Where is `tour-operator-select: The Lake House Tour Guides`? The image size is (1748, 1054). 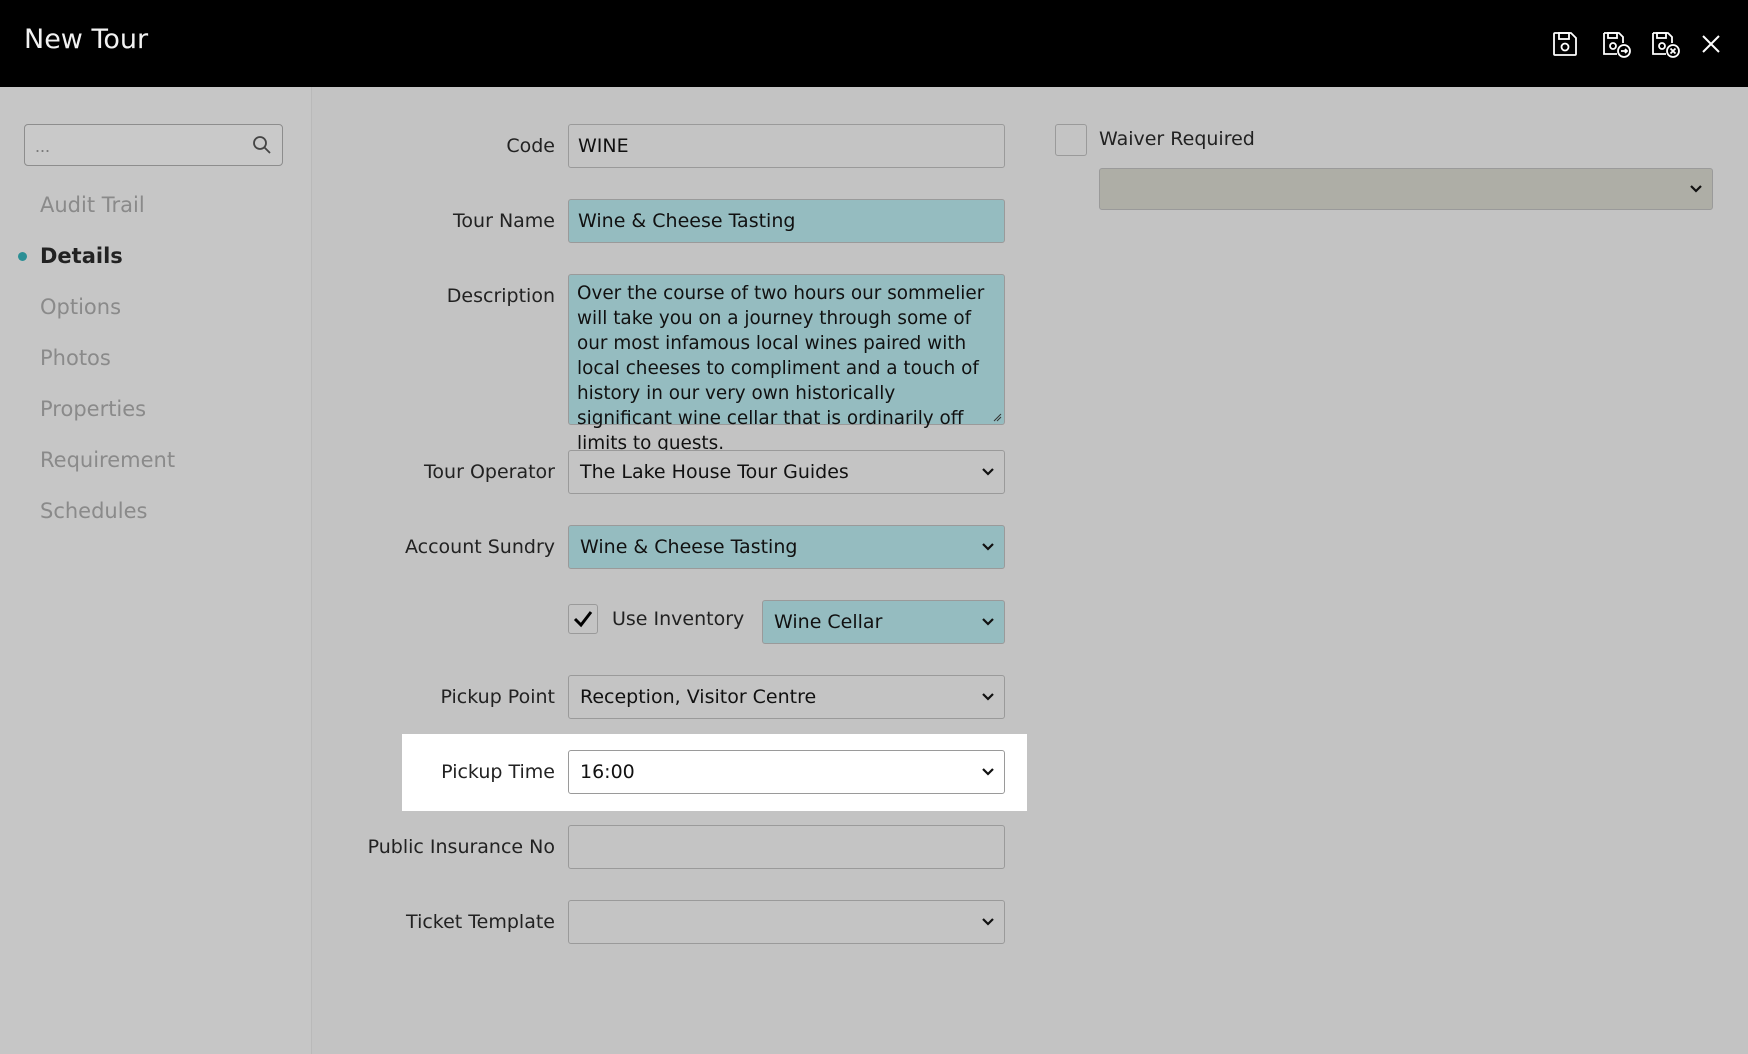 tour-operator-select: The Lake House Tour Guides is located at coordinates (786, 472).